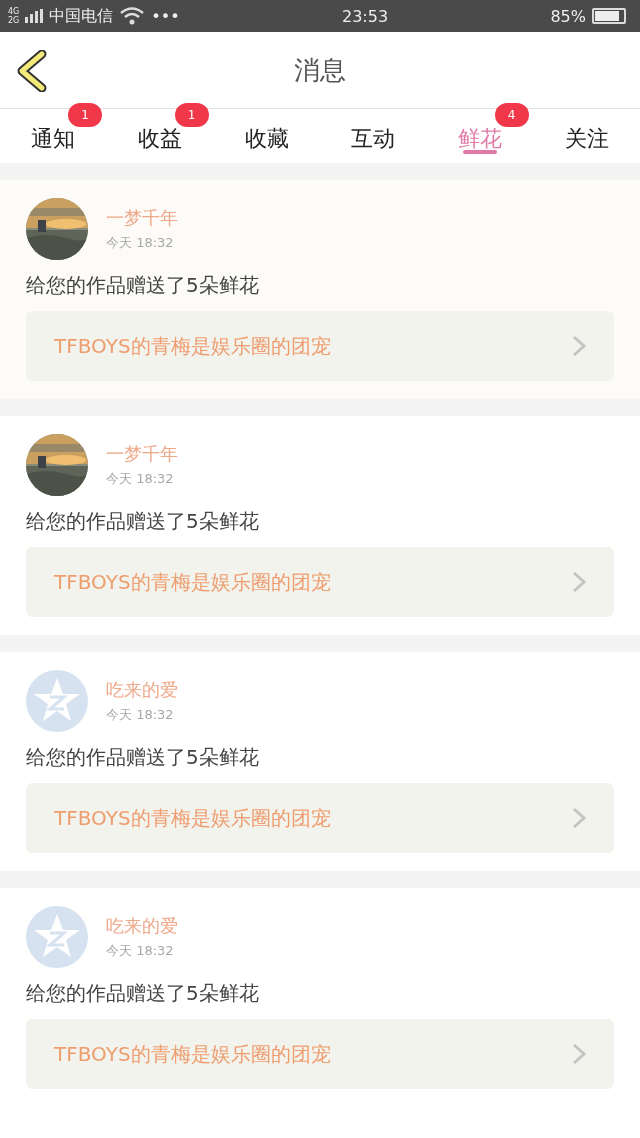 Image resolution: width=640 pixels, height=1138 pixels. Describe the element at coordinates (132, 16) in the screenshot. I see `wifi-icon` at that location.